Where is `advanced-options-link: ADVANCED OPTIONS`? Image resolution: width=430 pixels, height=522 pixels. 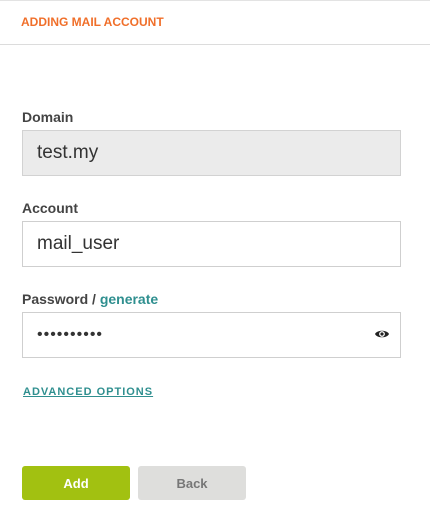
advanced-options-link: ADVANCED OPTIONS is located at coordinates (88, 392).